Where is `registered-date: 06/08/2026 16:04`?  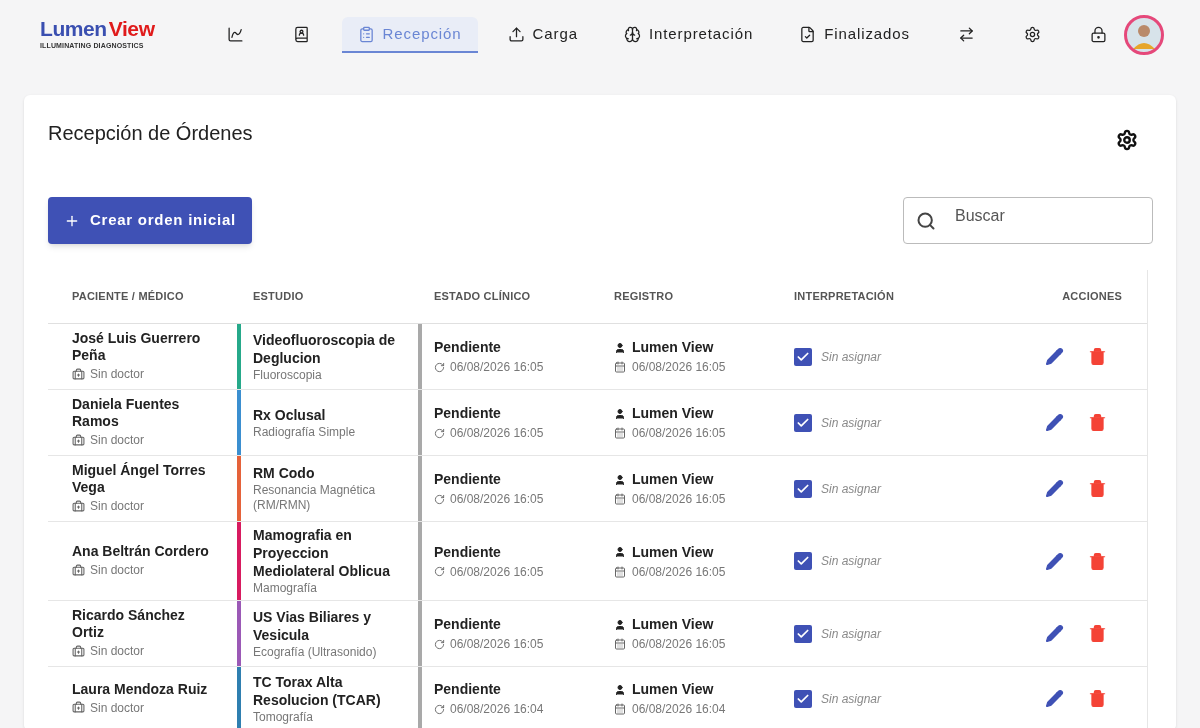
registered-date: 06/08/2026 16:04 is located at coordinates (679, 709).